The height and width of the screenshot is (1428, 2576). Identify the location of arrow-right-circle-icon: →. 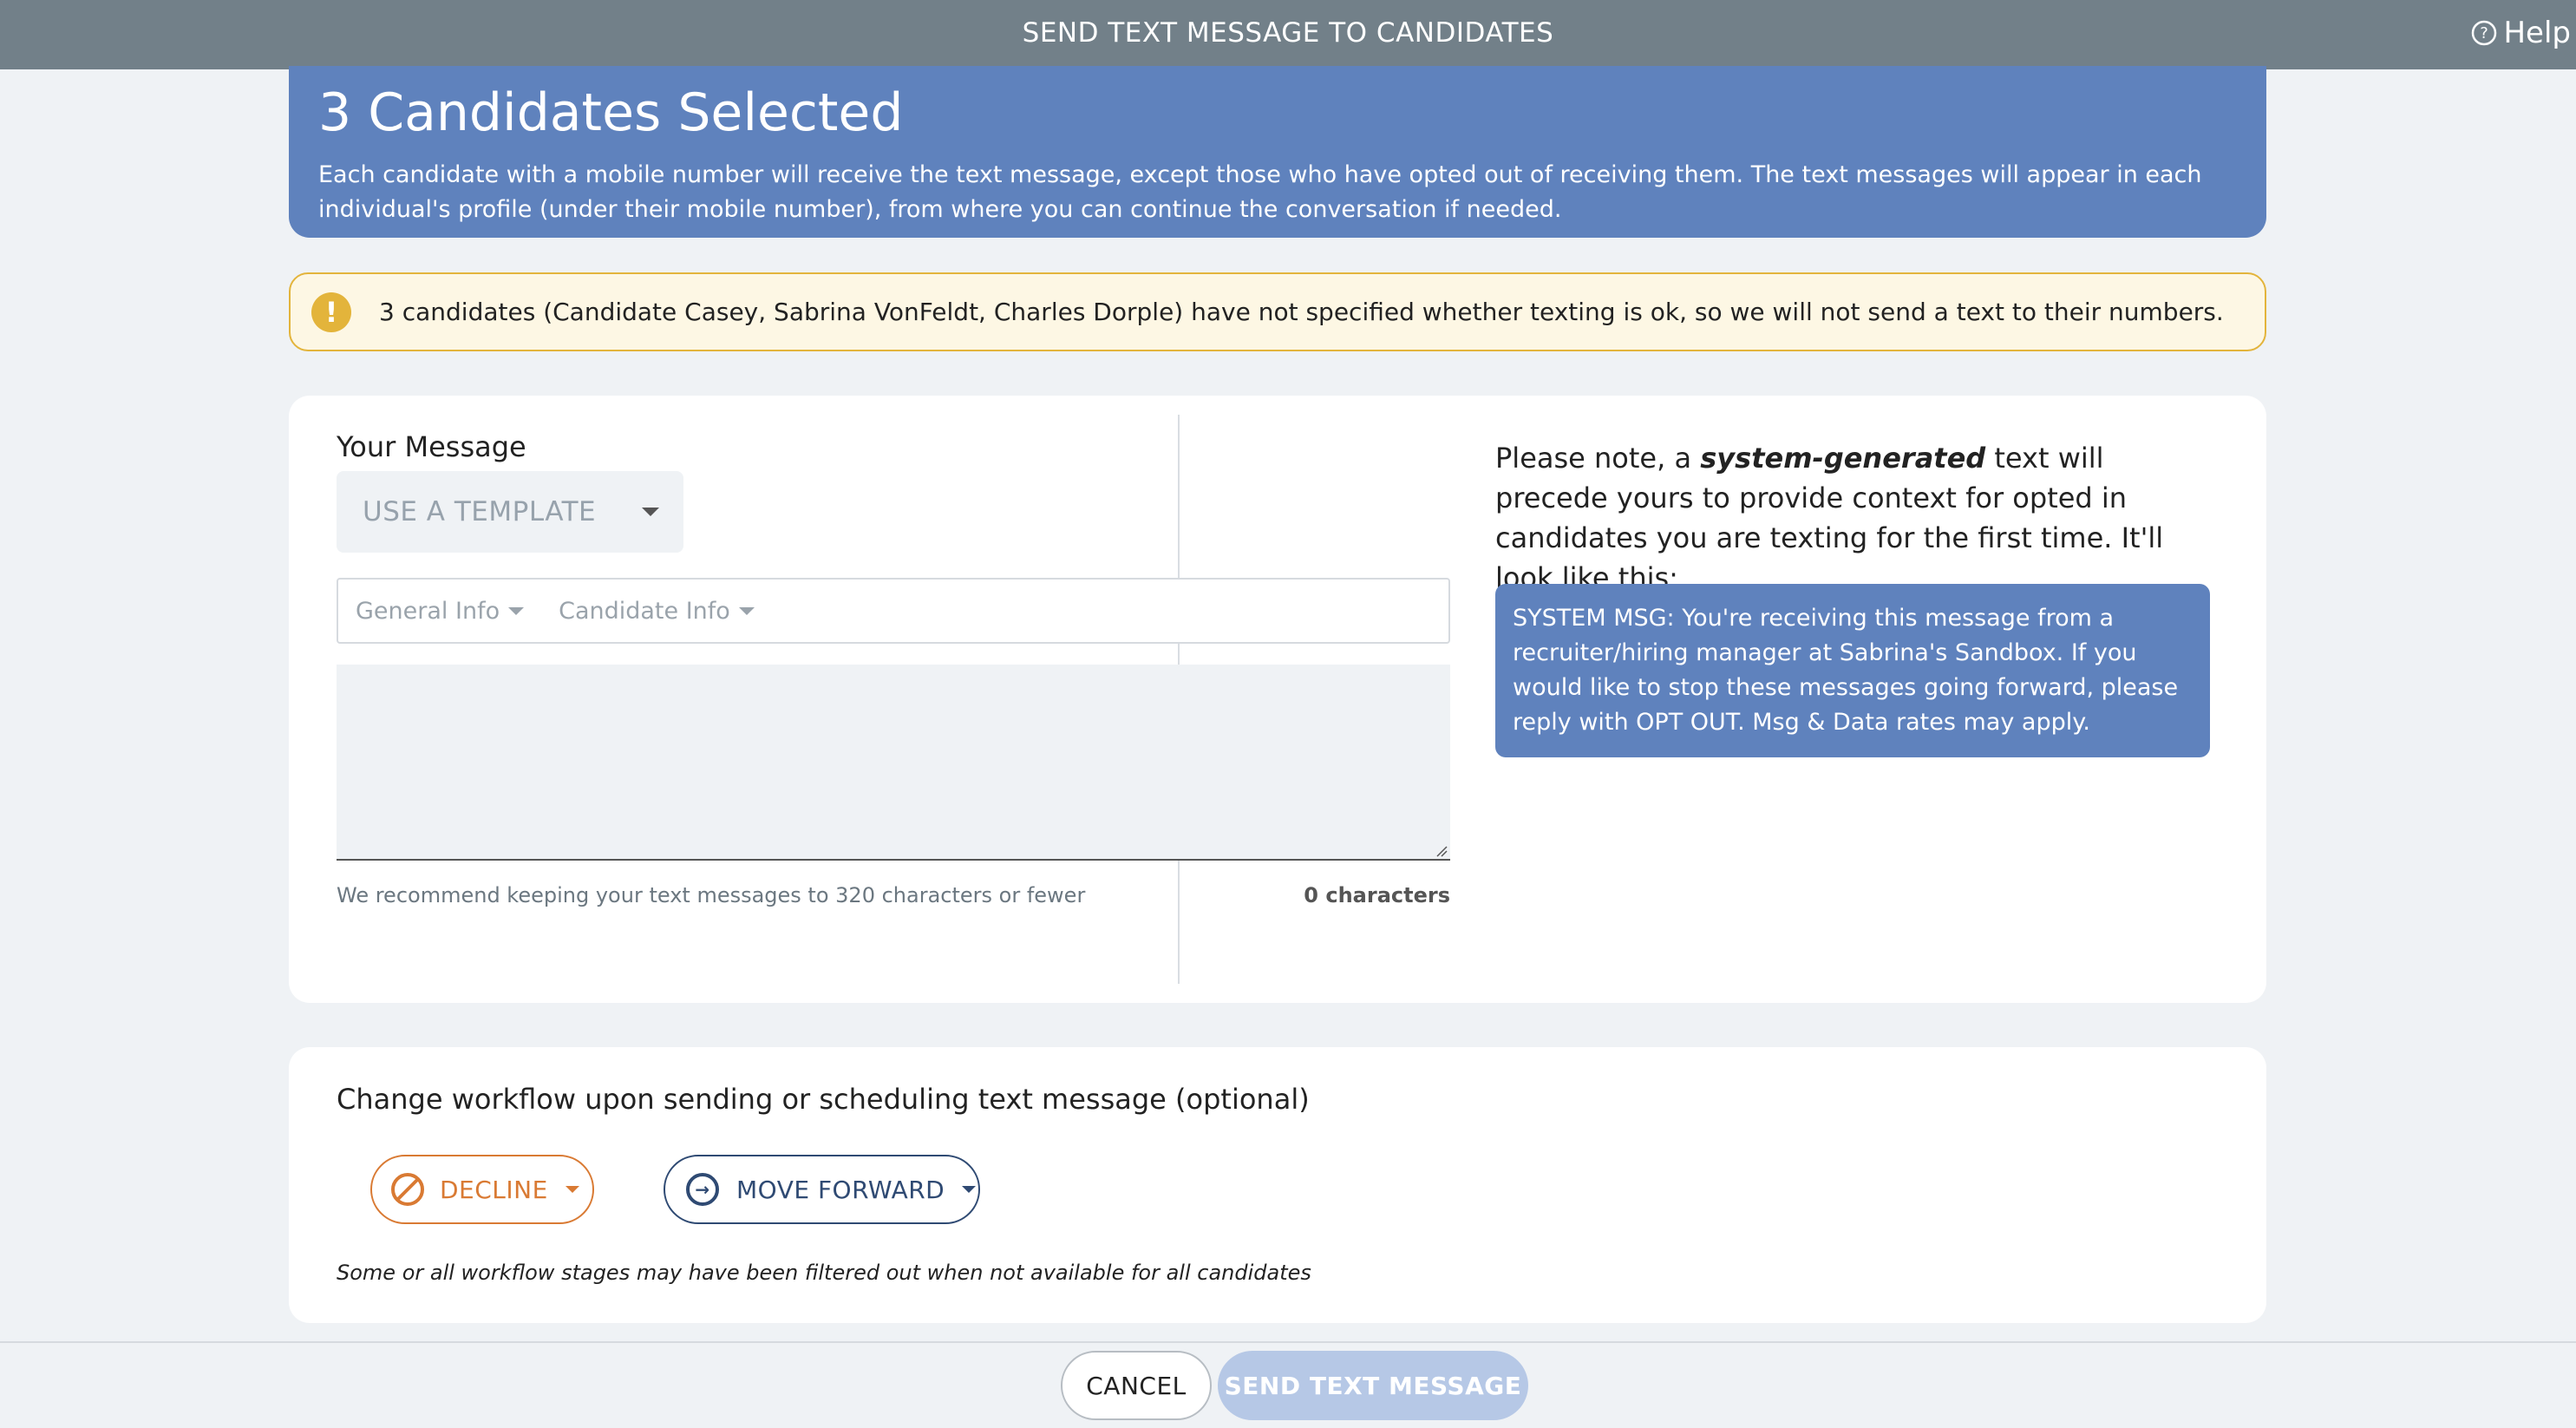
(702, 1189).